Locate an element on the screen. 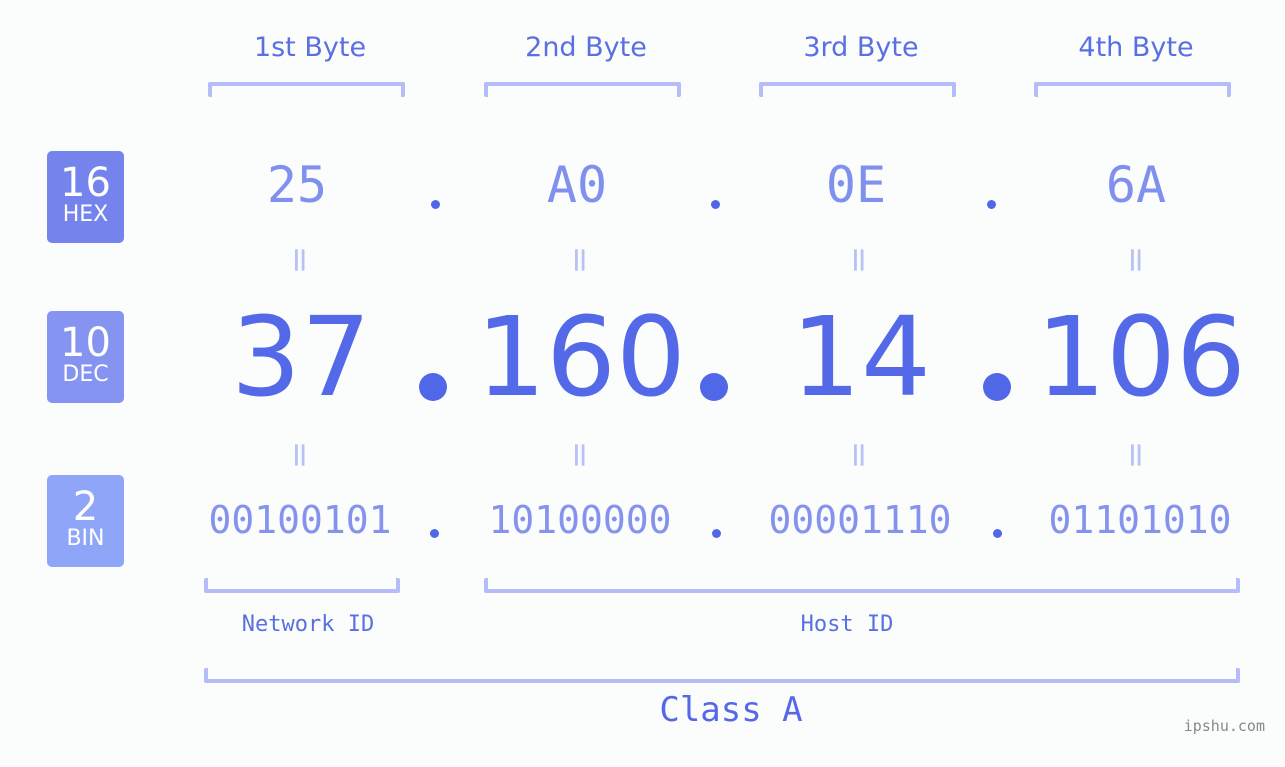 The image size is (1285, 767). class-bracket is located at coordinates (722, 675).